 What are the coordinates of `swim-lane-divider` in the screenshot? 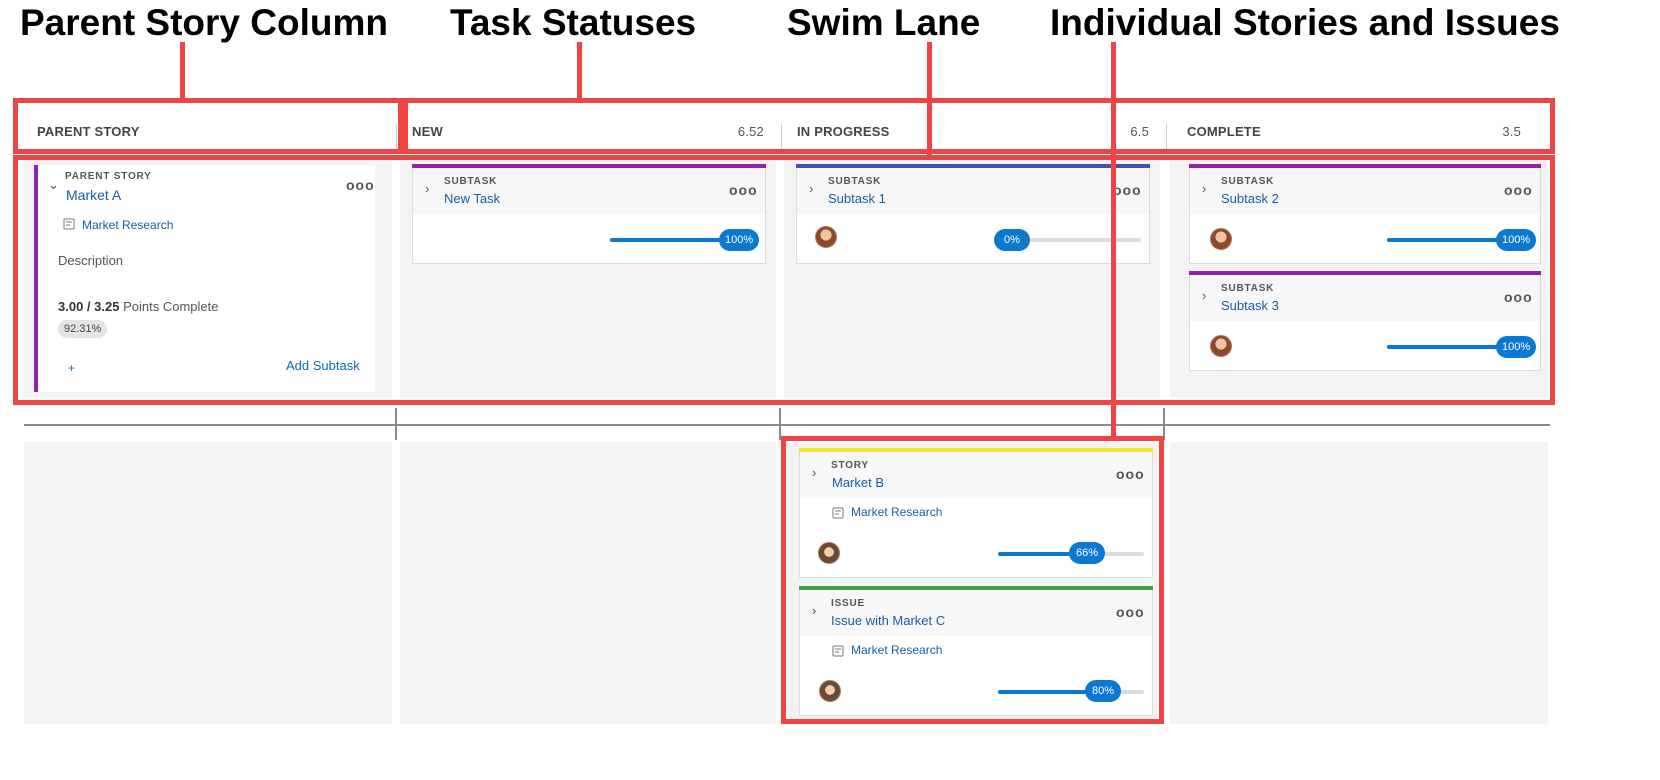 It's located at (787, 425).